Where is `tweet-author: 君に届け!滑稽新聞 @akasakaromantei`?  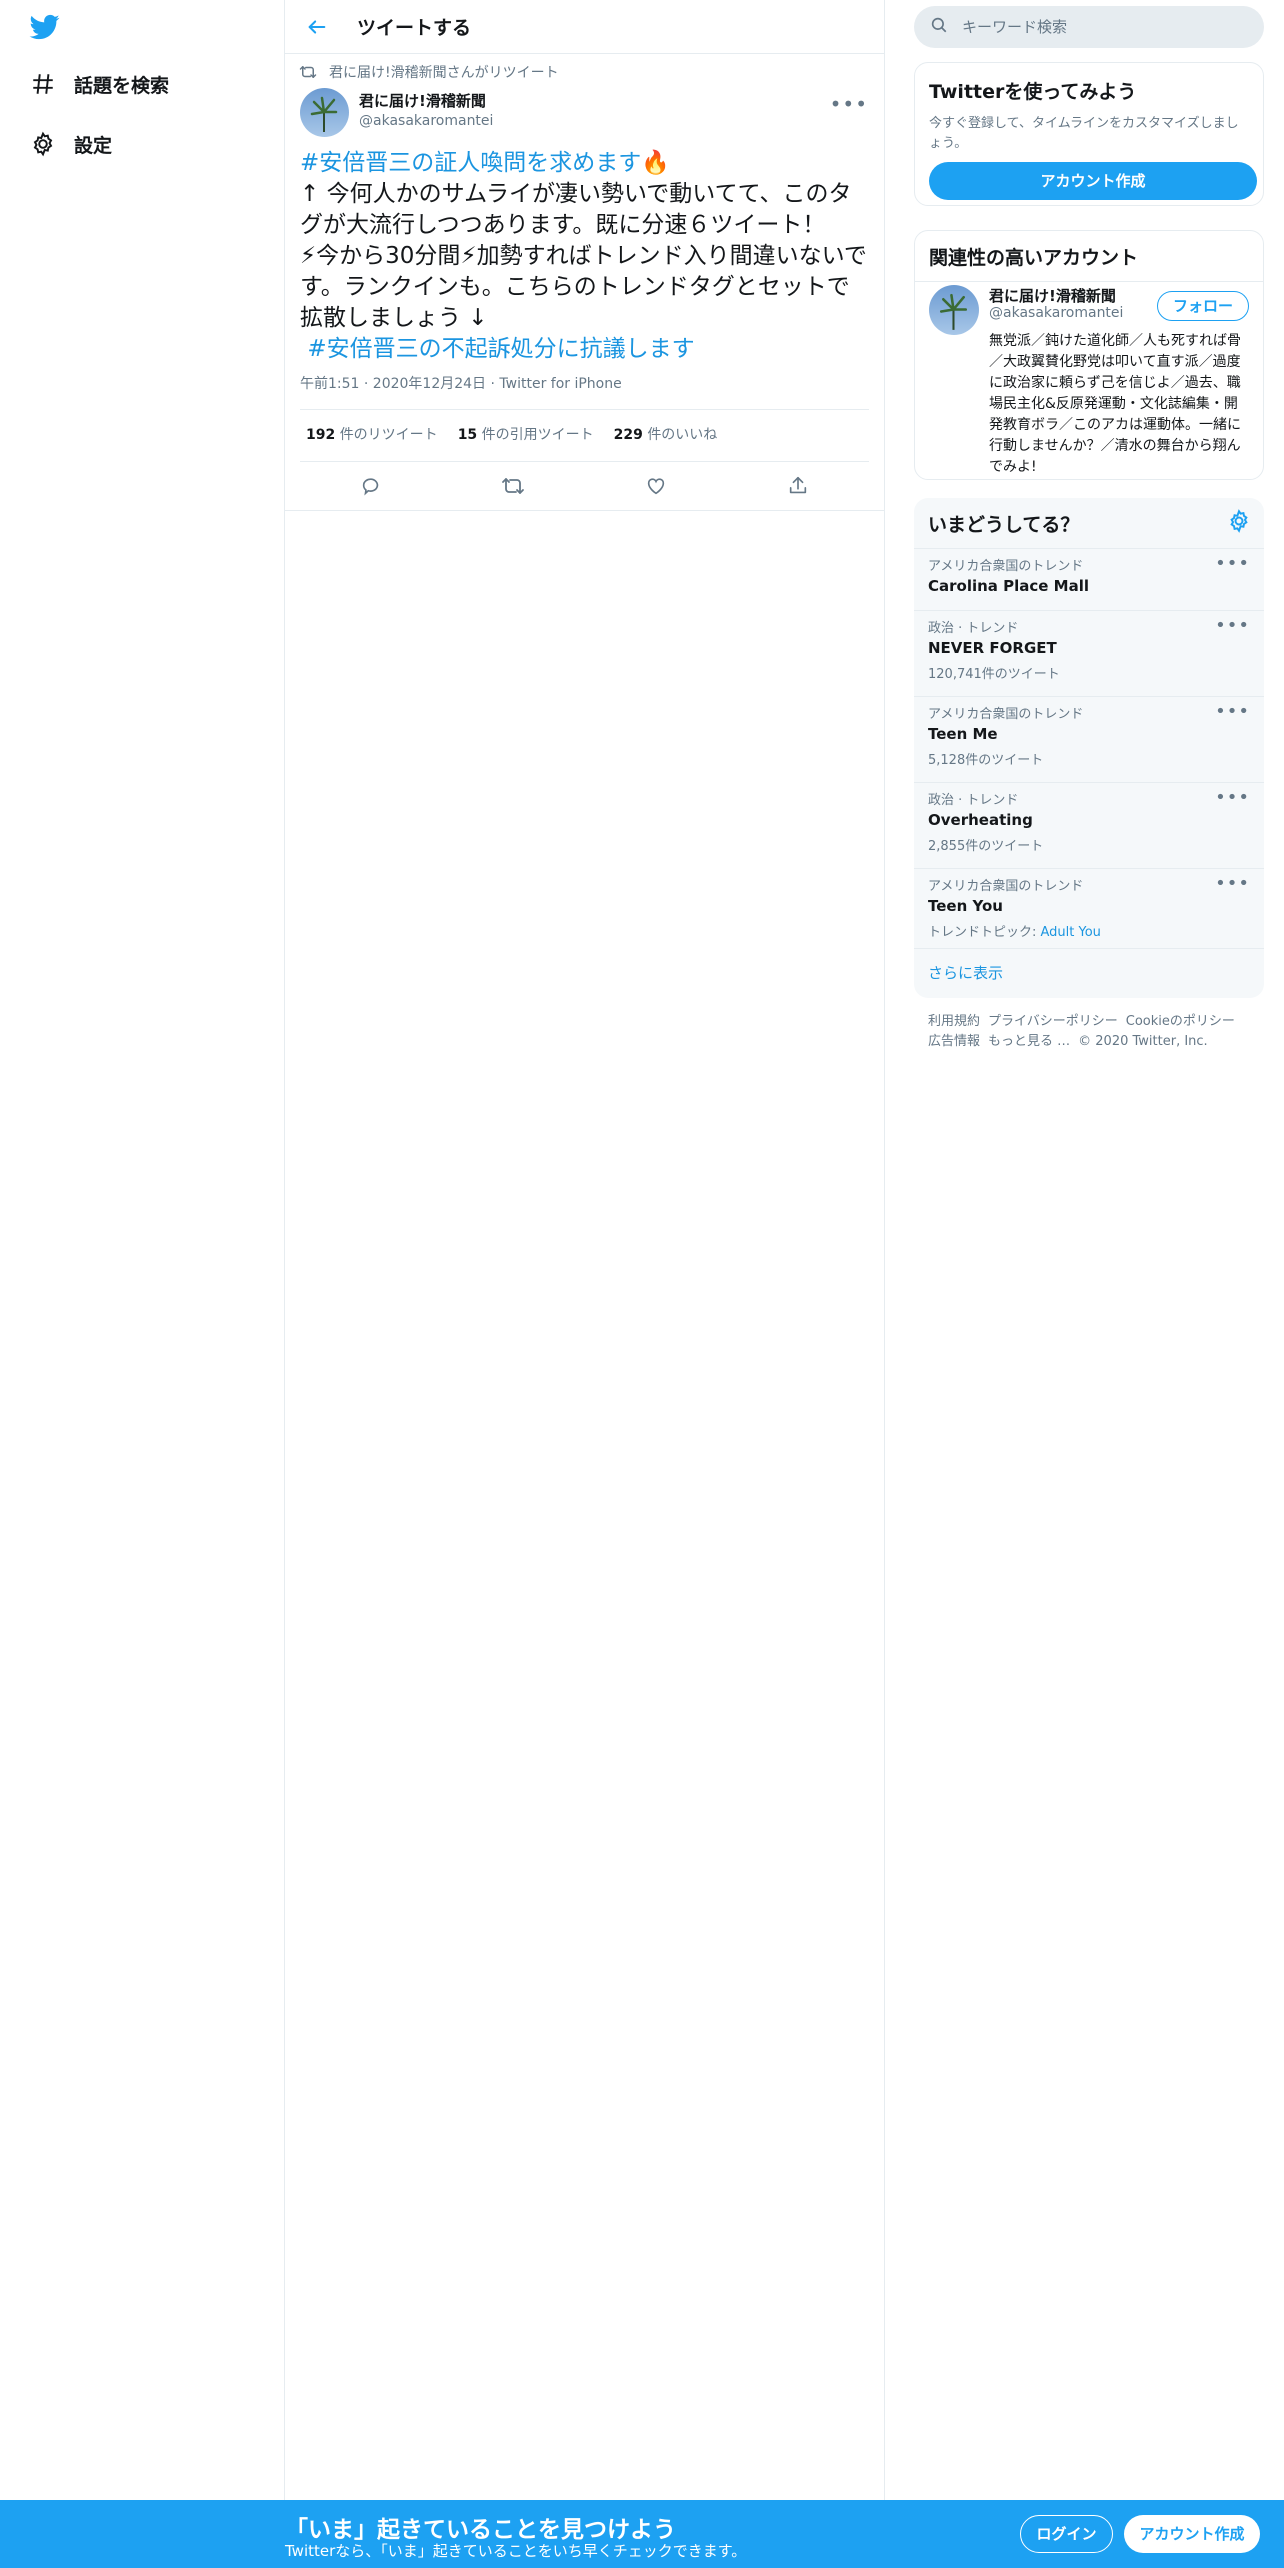
tweet-author: 君に届け!滑稽新聞 @akasakaromantei is located at coordinates (396, 112).